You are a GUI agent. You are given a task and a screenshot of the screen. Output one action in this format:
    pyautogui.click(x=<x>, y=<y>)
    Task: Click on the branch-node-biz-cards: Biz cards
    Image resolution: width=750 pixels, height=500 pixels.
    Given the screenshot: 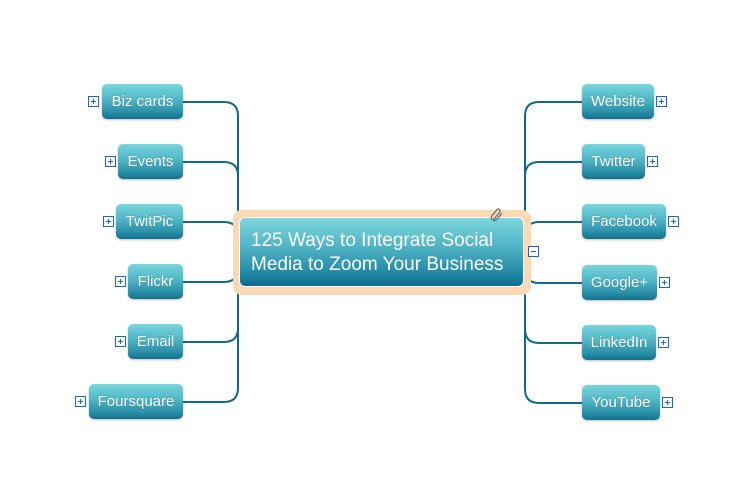 What is the action you would take?
    pyautogui.click(x=142, y=101)
    